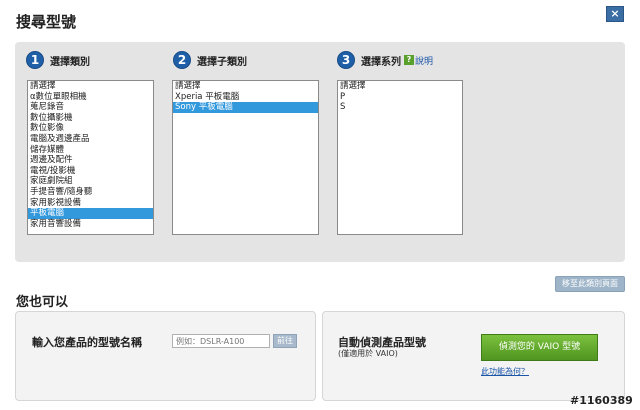 This screenshot has height=410, width=640. Describe the element at coordinates (90, 192) in the screenshot. I see `list-option: 手提音響/隨身聽` at that location.